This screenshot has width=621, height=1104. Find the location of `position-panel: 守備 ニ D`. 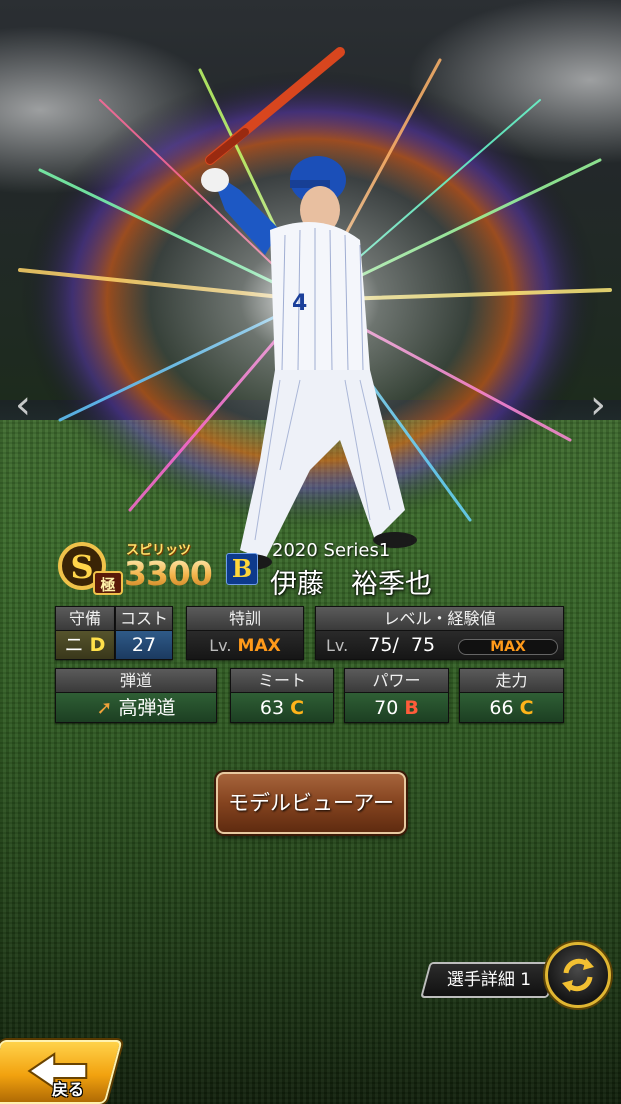

position-panel: 守備 ニ D is located at coordinates (85, 633).